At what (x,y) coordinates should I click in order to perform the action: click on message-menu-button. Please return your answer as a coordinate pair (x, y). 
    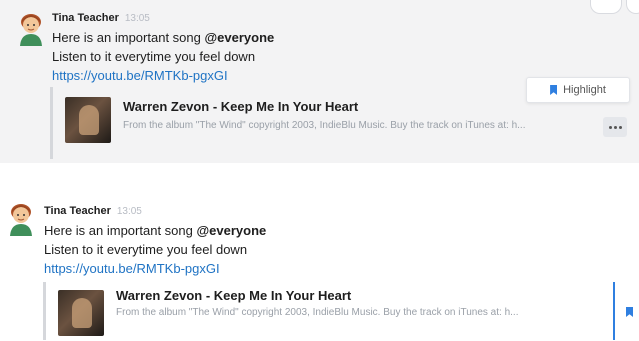
    Looking at the image, I should click on (632, 7).